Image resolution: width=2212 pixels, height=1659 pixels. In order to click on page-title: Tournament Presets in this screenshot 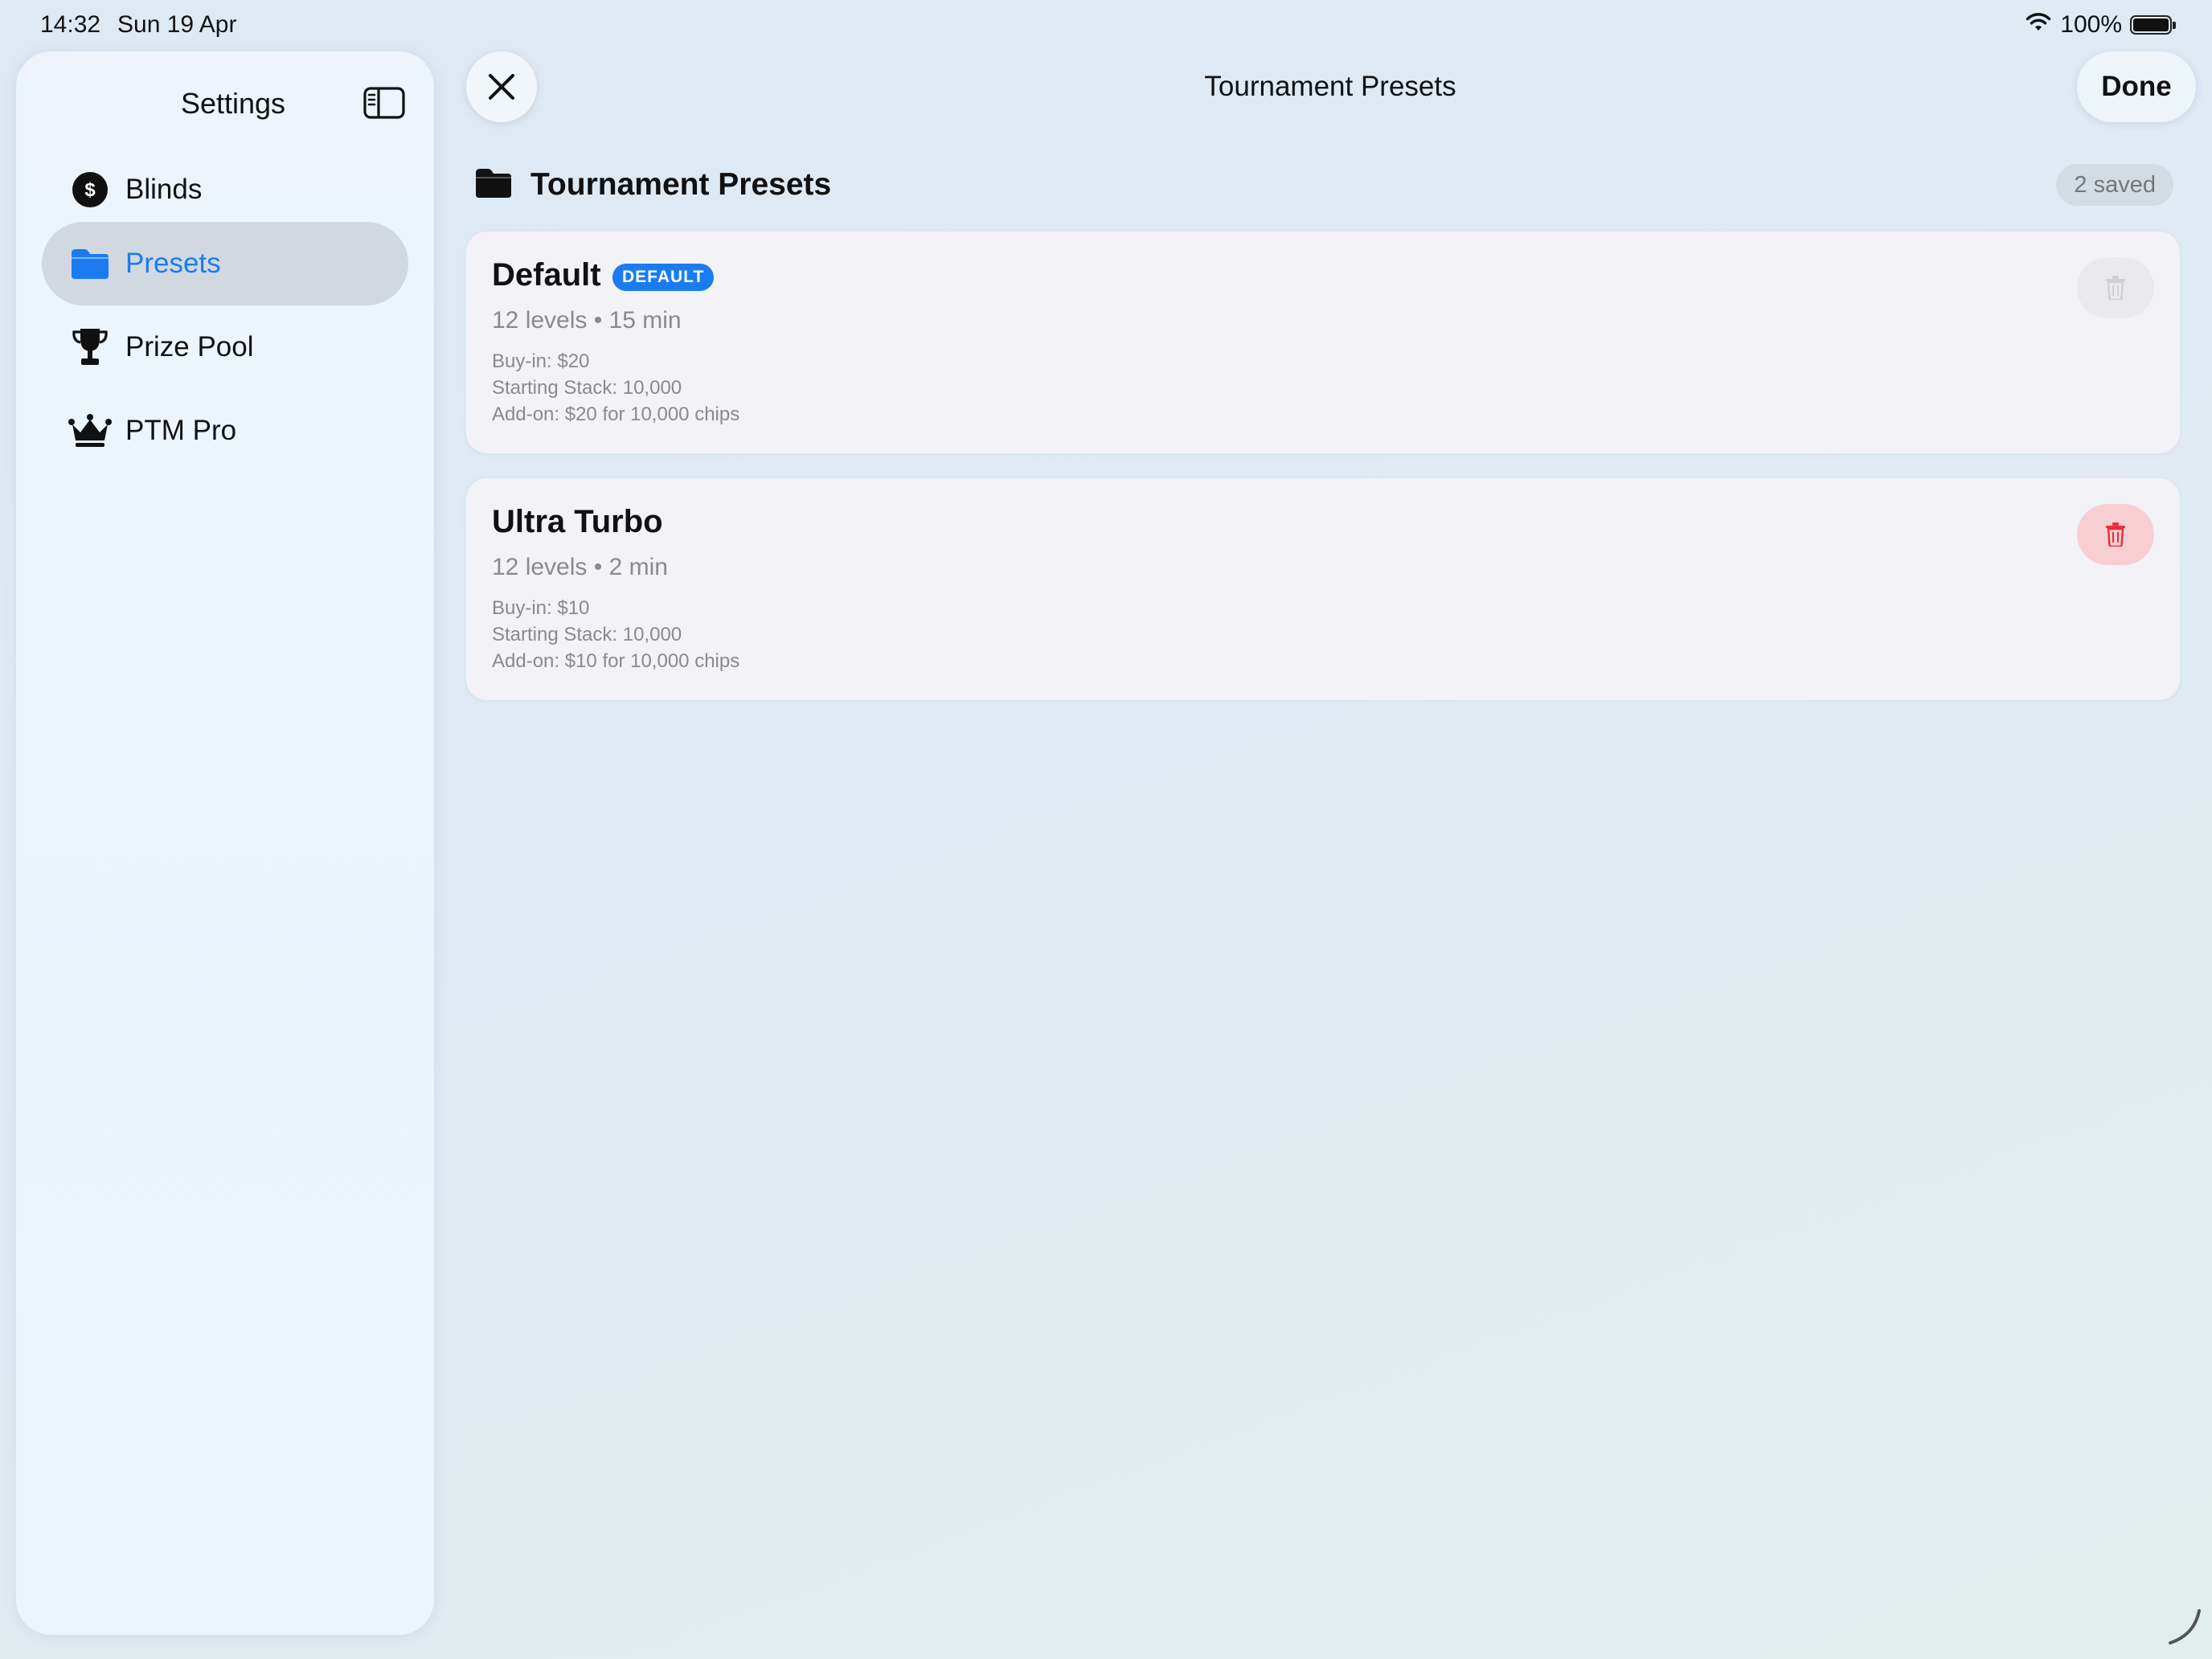, I will do `click(1330, 86)`.